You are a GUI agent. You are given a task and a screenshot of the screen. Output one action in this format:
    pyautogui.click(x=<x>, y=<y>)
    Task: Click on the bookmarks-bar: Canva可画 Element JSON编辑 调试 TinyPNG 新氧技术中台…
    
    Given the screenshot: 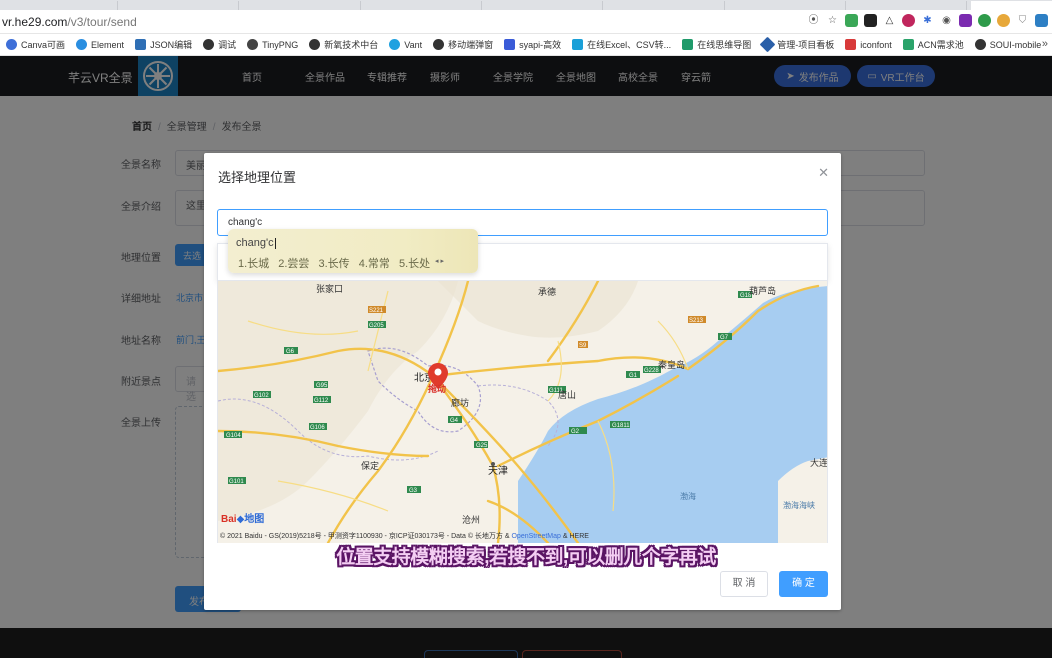 What is the action you would take?
    pyautogui.click(x=526, y=45)
    